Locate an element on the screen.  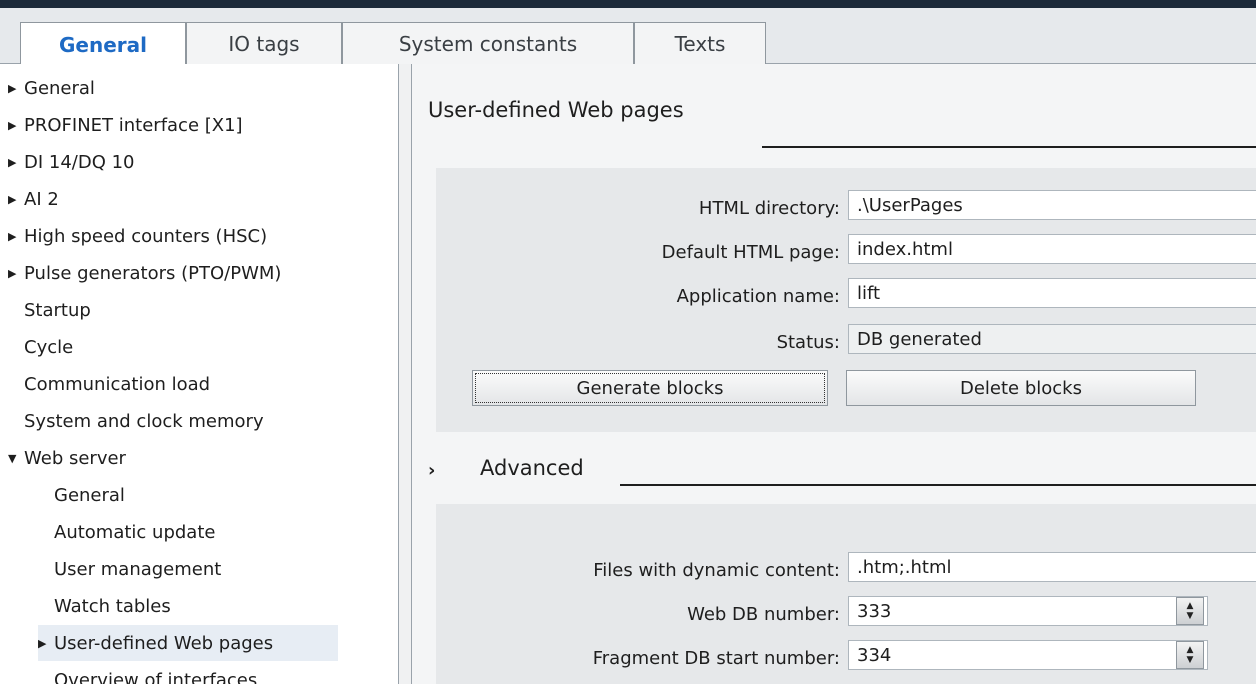
html-directory-label: HTML directory: is located at coordinates (769, 208).